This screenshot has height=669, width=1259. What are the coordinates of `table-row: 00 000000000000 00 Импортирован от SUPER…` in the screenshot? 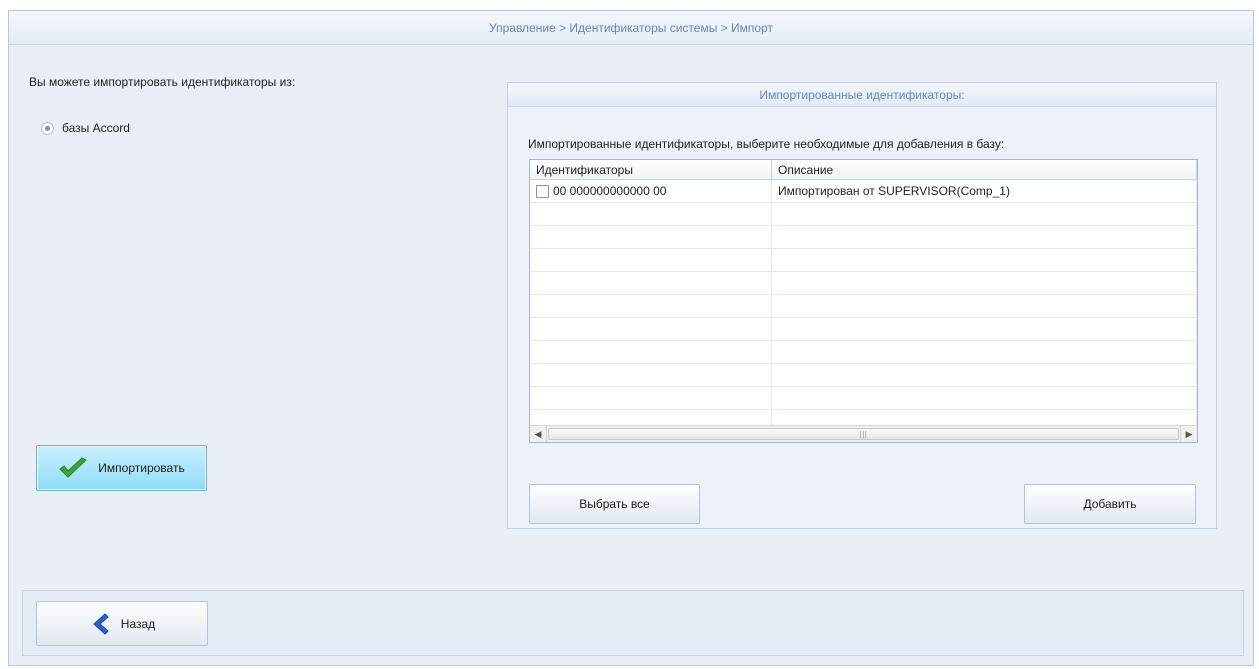 It's located at (863, 191).